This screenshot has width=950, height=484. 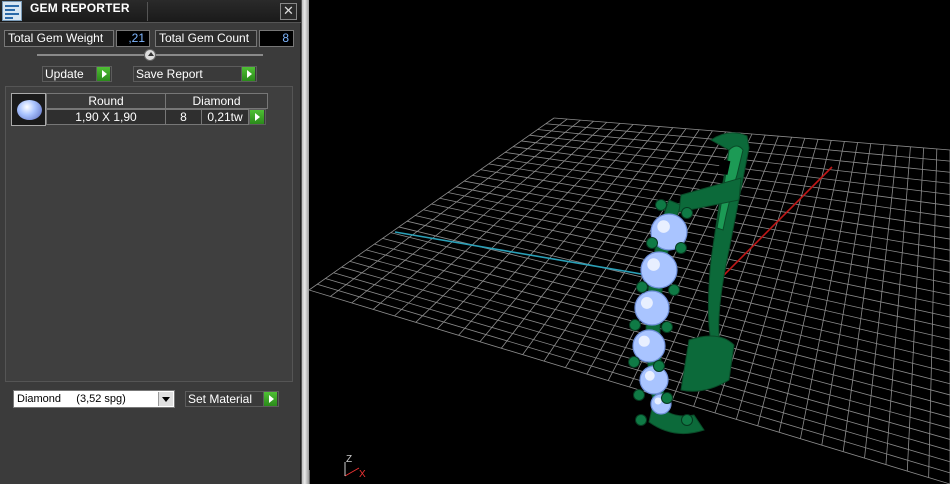 I want to click on update-label: Update, so click(x=64, y=74).